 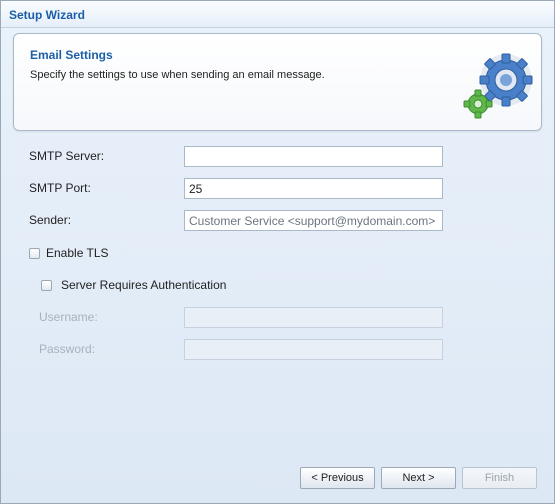 What do you see at coordinates (313, 220) in the screenshot?
I see `sender-input` at bounding box center [313, 220].